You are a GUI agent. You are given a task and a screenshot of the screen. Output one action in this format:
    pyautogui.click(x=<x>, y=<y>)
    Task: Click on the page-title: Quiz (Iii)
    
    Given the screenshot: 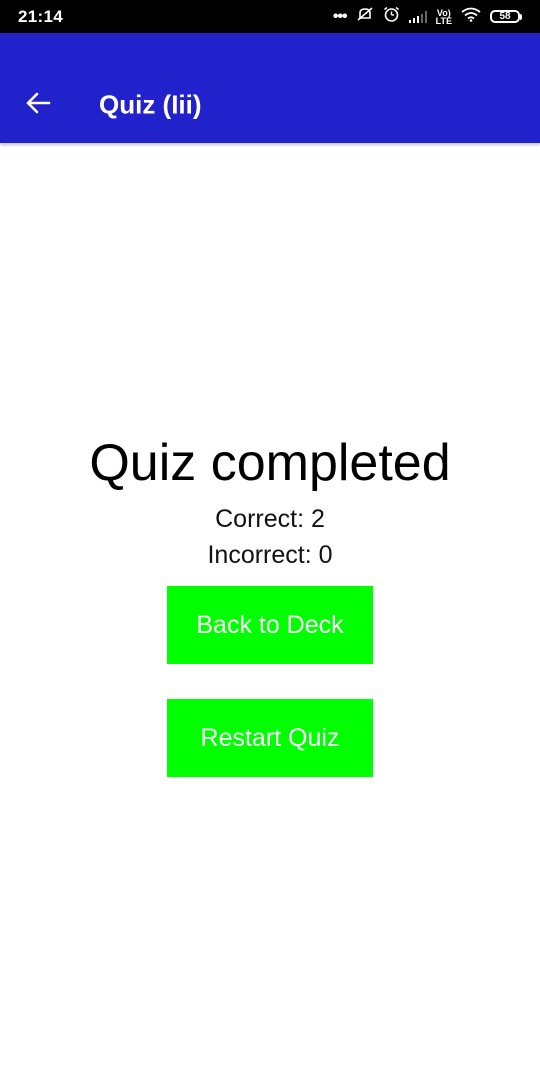 What is the action you would take?
    pyautogui.click(x=150, y=104)
    